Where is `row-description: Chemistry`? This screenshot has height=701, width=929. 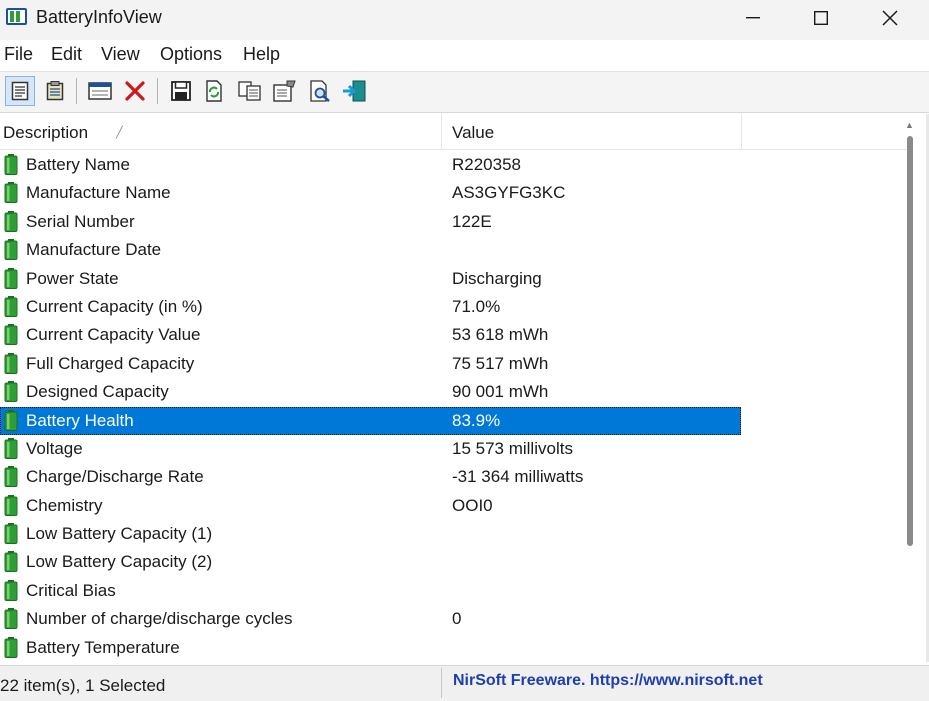 row-description: Chemistry is located at coordinates (64, 505).